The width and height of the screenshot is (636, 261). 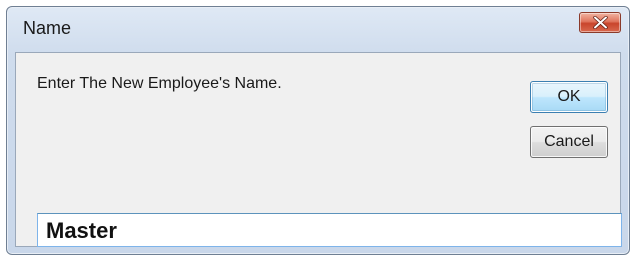 I want to click on window-title: Name, so click(x=47, y=28).